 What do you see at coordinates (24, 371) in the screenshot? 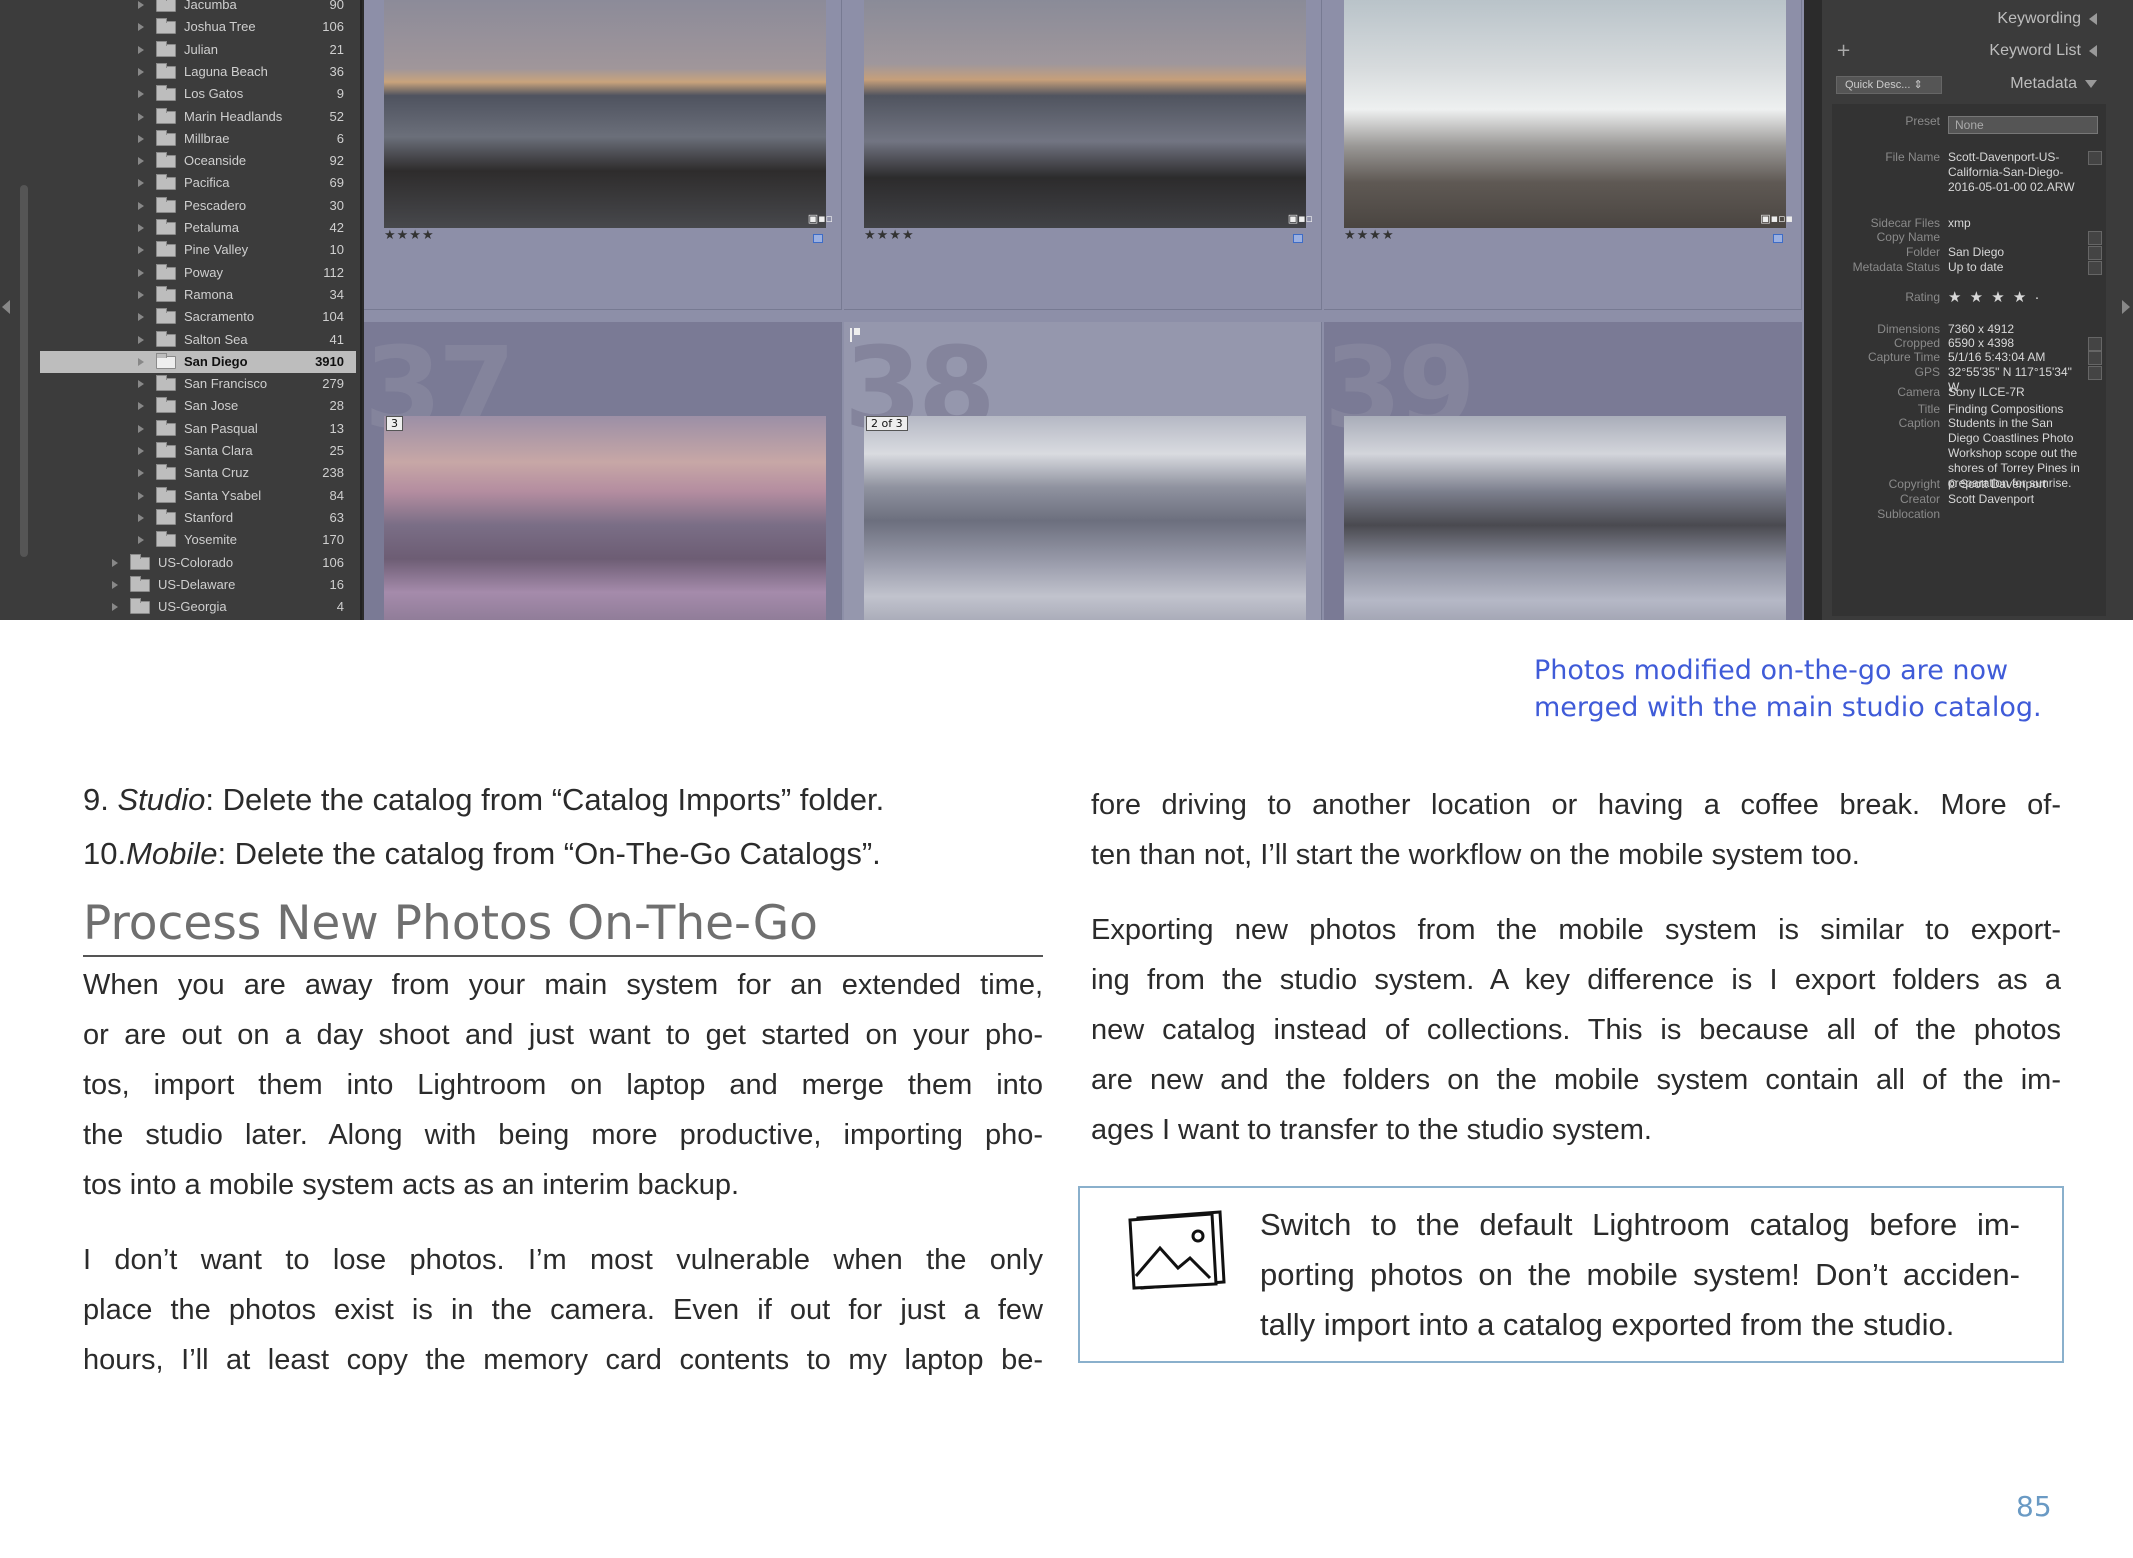
I see `folders-scrollbar` at bounding box center [24, 371].